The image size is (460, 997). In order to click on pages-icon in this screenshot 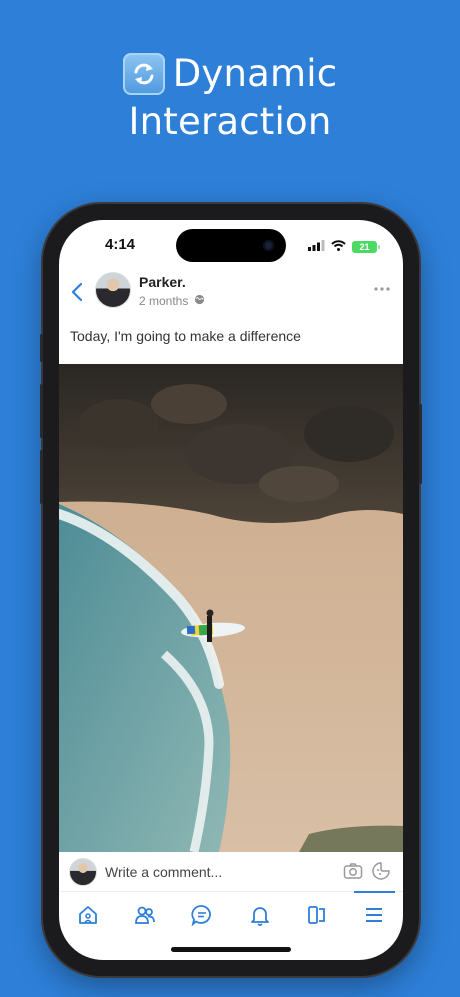, I will do `click(317, 917)`.